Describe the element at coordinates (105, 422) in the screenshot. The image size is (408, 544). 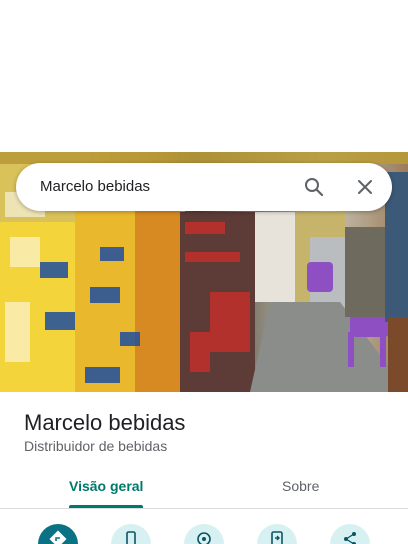
I see `place-title: Marcelo bebidas` at that location.